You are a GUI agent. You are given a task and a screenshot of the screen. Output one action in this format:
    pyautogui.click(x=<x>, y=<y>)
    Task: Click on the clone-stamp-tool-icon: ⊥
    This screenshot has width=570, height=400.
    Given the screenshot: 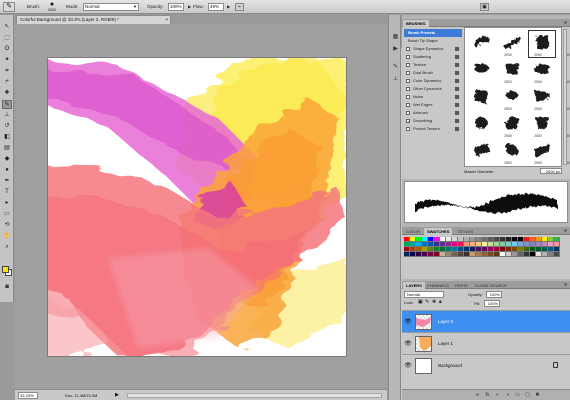 What is the action you would take?
    pyautogui.click(x=7, y=115)
    